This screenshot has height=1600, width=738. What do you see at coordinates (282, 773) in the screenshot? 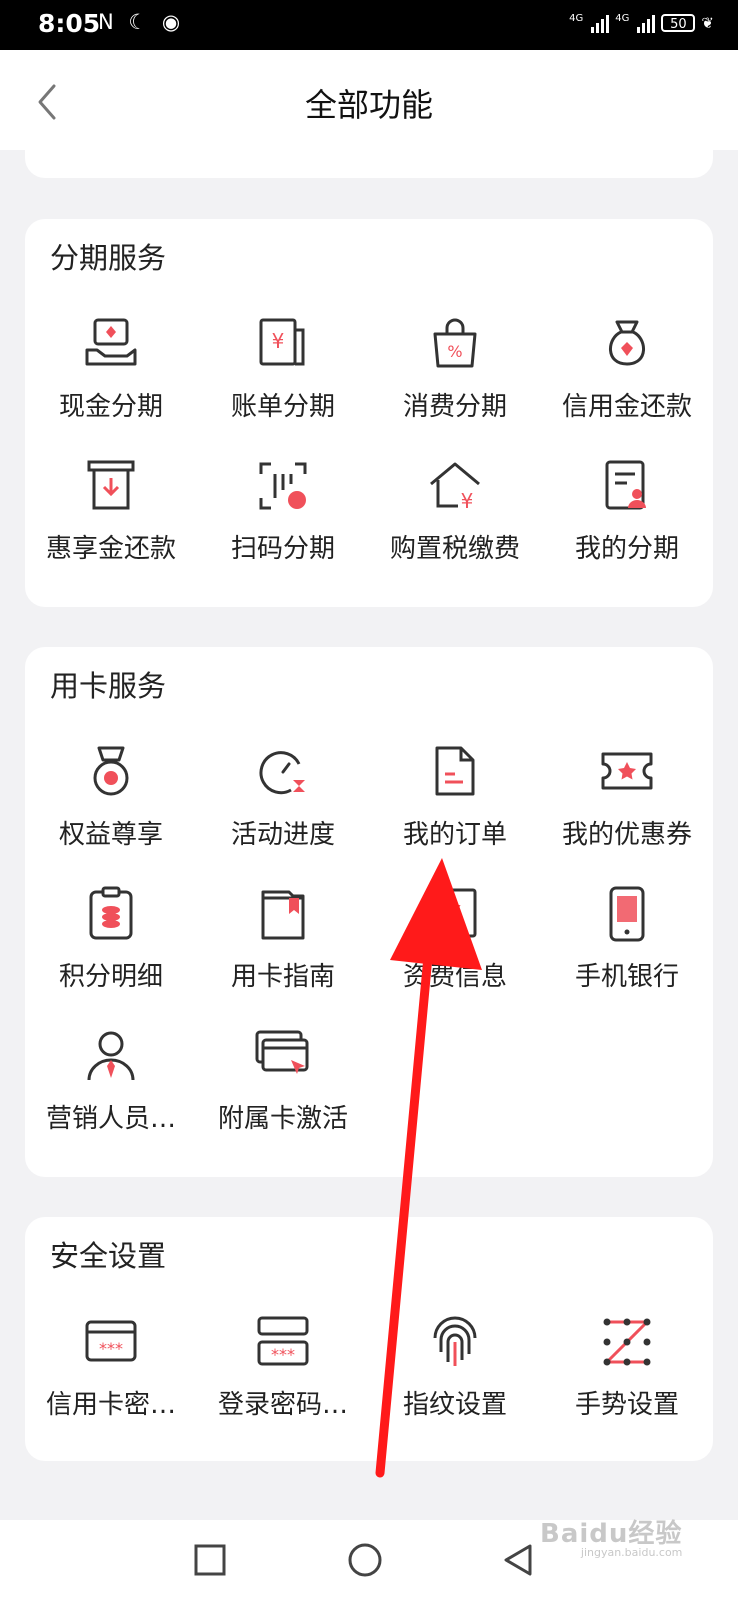
I see `progress-timer-icon` at bounding box center [282, 773].